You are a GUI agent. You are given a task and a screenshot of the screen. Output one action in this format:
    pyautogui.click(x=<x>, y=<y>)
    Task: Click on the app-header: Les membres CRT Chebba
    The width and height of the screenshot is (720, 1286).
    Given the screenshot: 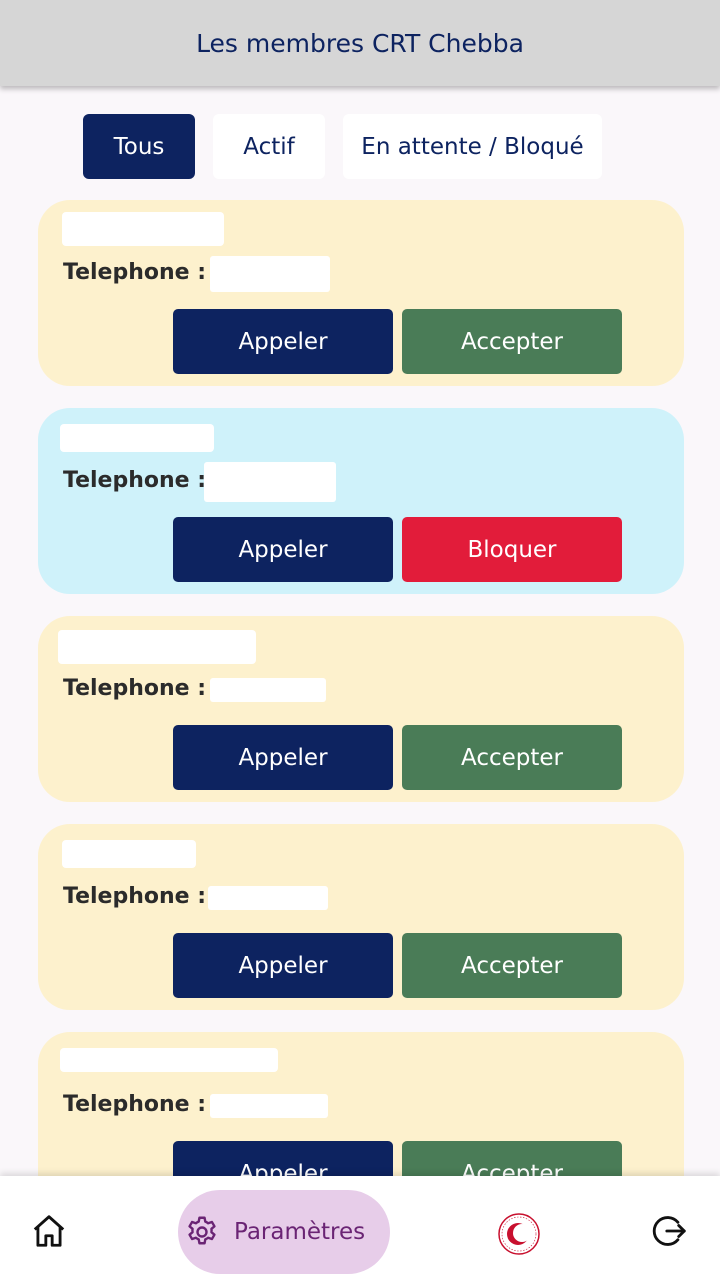 What is the action you would take?
    pyautogui.click(x=360, y=43)
    